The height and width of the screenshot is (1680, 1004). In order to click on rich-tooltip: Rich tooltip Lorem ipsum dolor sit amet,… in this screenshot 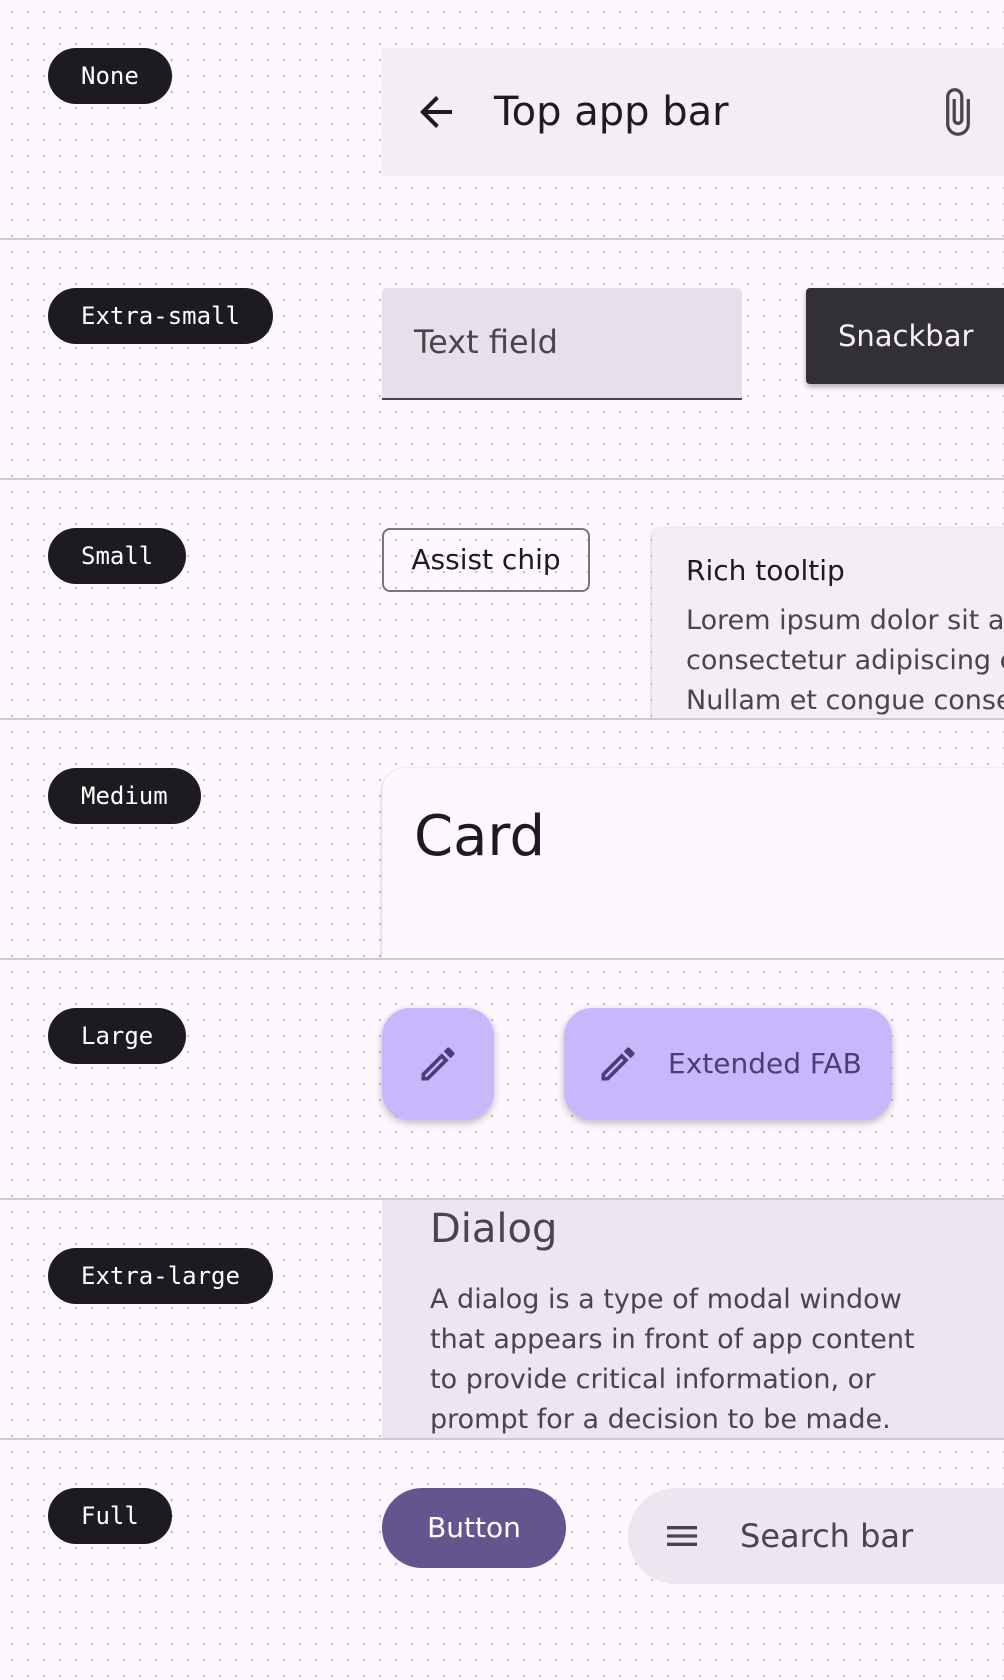, I will do `click(828, 624)`.